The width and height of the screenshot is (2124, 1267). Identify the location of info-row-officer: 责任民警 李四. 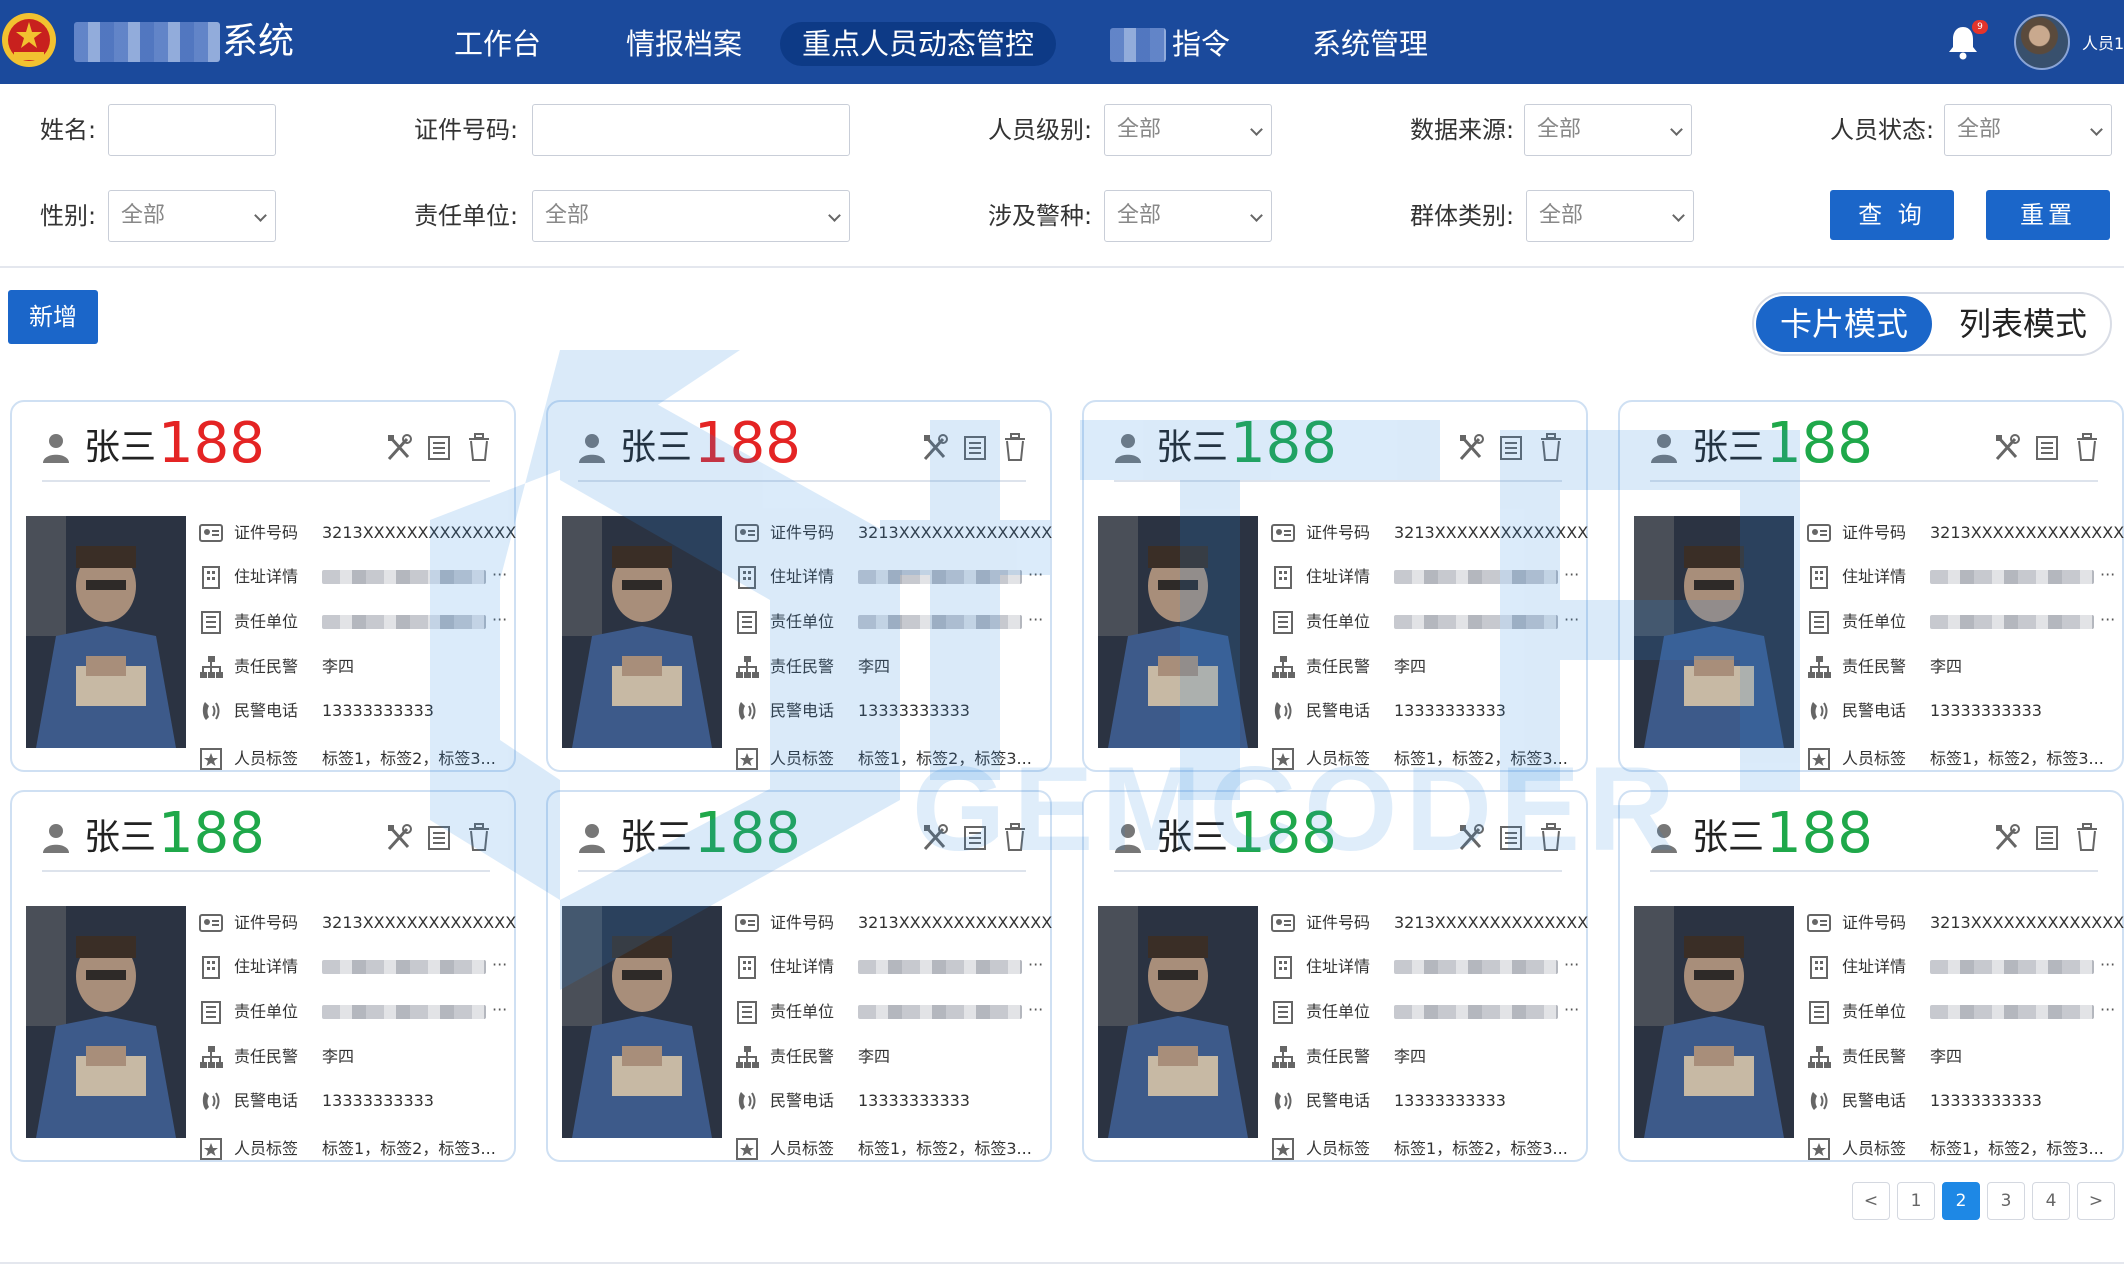
(1961, 667).